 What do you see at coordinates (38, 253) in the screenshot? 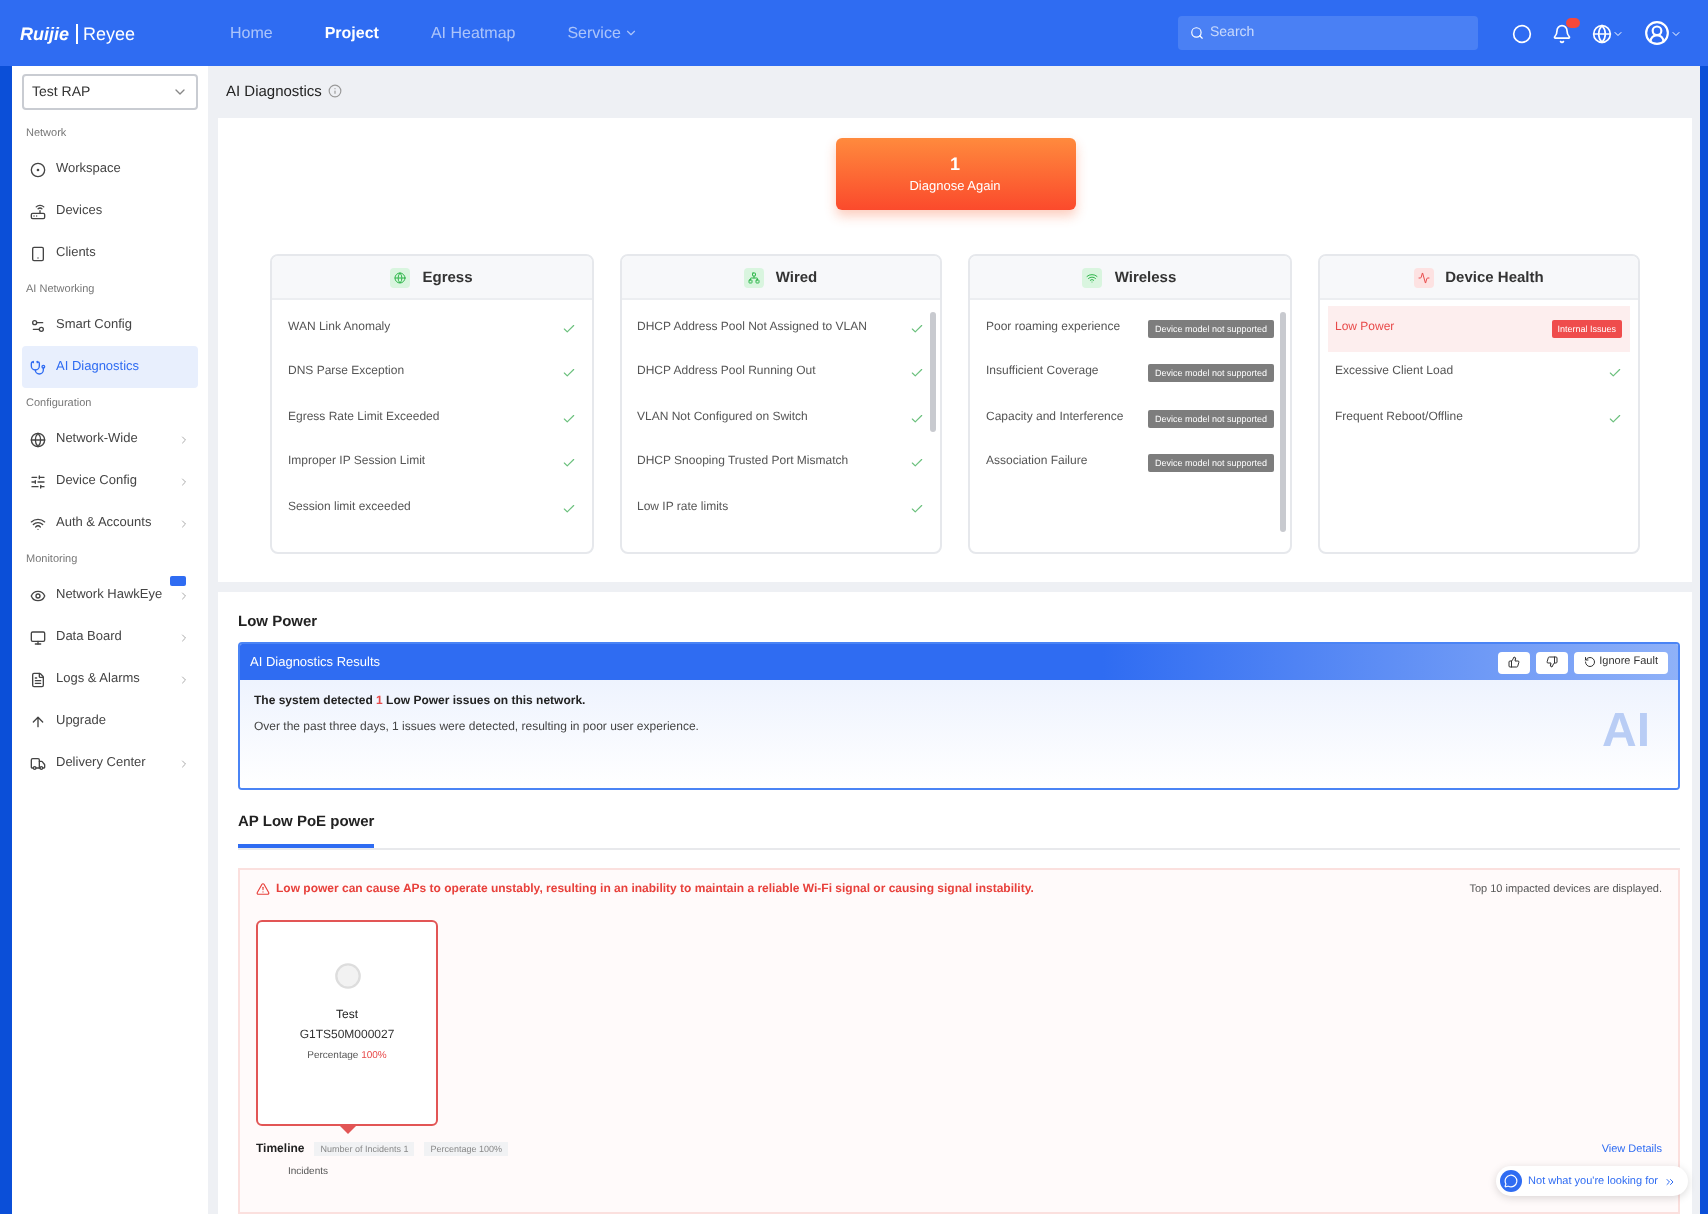
I see `tablet-icon` at bounding box center [38, 253].